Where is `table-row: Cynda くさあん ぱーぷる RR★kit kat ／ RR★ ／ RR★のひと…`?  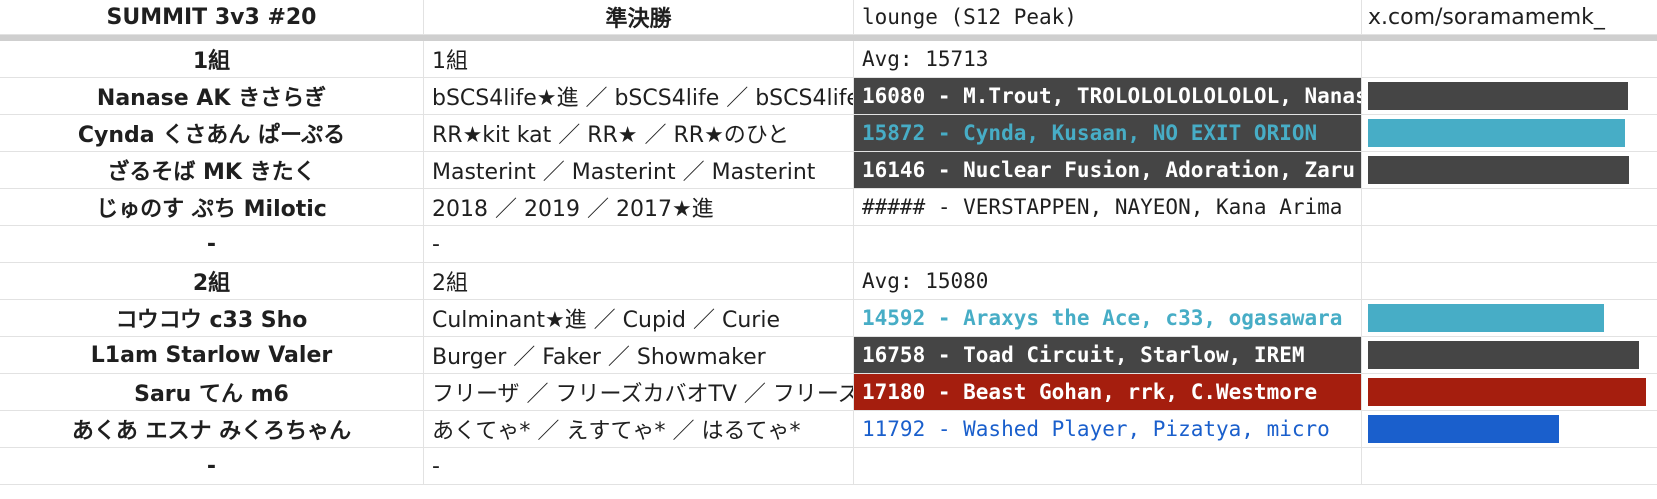
table-row: Cynda くさあん ぱーぷる RR★kit kat ／ RR★ ／ RR★のひと… is located at coordinates (828, 133).